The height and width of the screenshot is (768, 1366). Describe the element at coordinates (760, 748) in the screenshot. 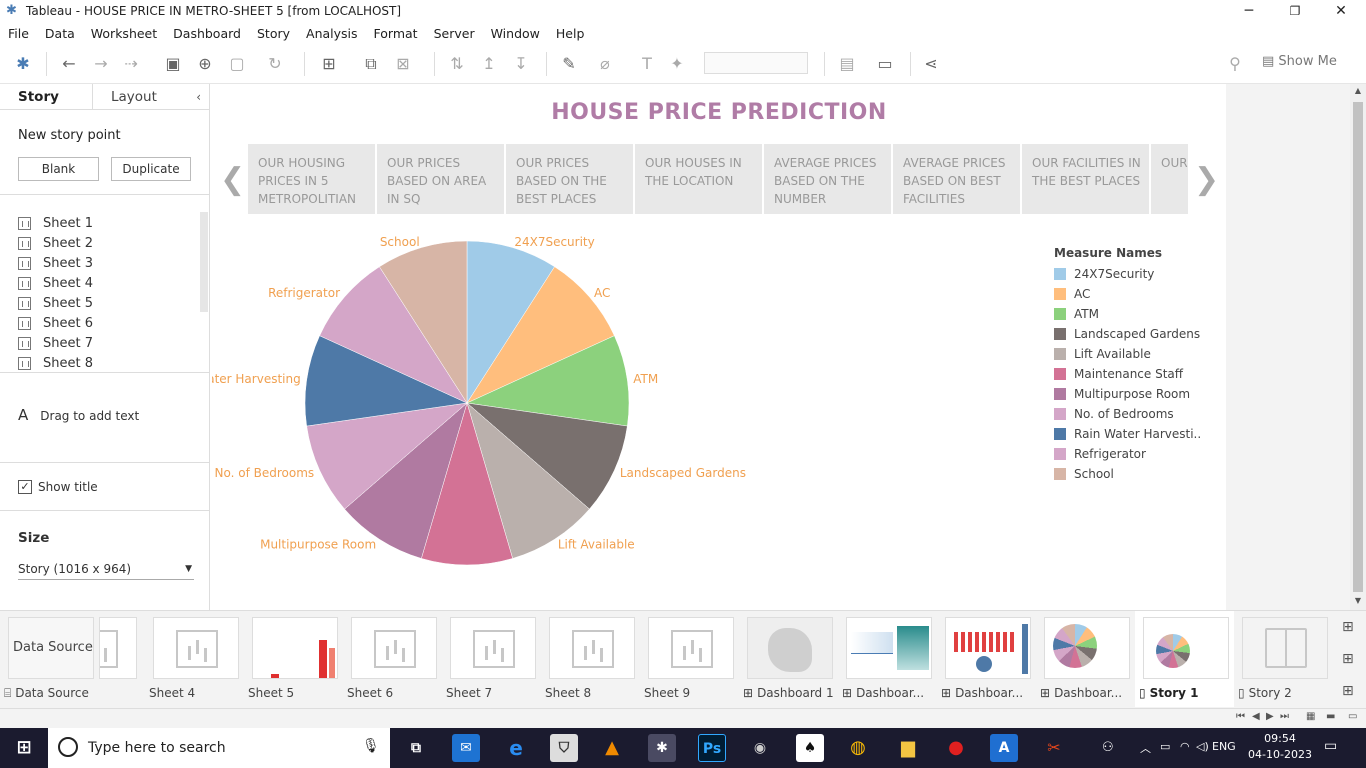

I see `media-player-icon: ◉` at that location.